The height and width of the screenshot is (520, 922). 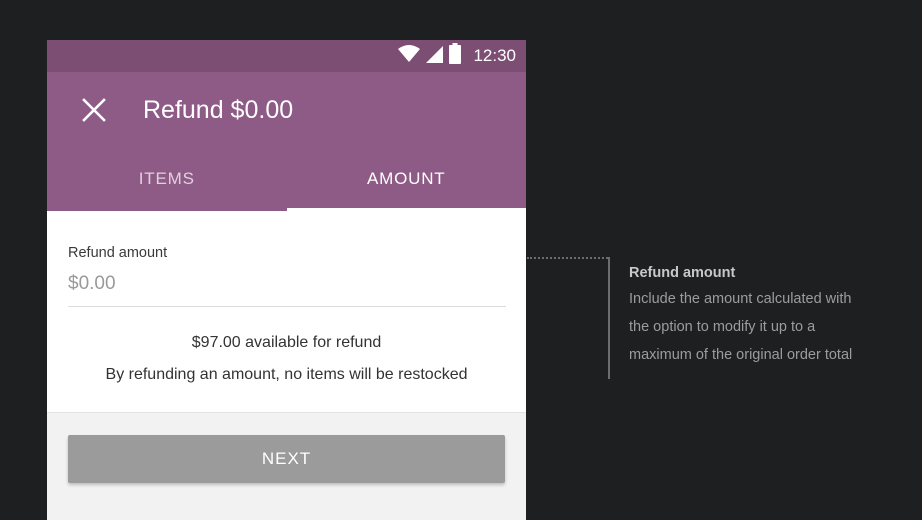 I want to click on annotation-title: Refund amount, so click(x=682, y=273).